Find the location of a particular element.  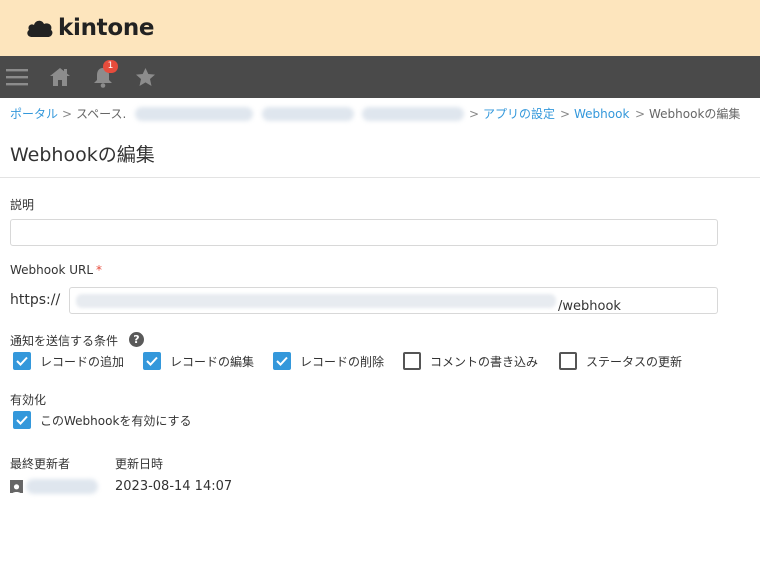

breadcrumb-portal: ポータル is located at coordinates (34, 114).